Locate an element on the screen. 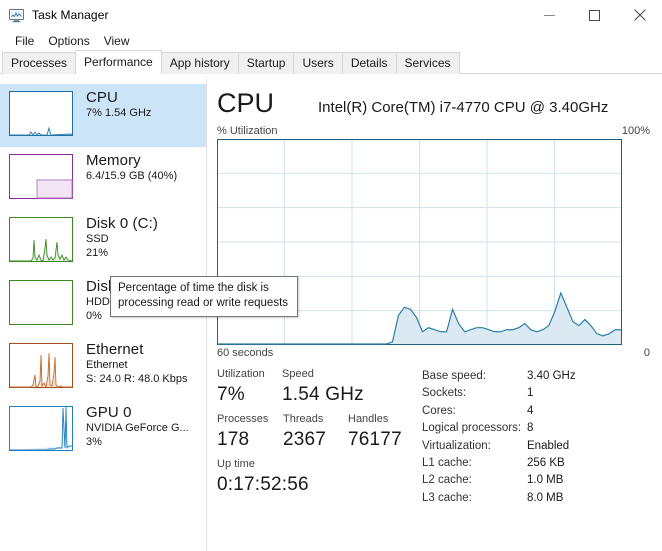 The image size is (662, 551). page-title: CPU is located at coordinates (246, 103).